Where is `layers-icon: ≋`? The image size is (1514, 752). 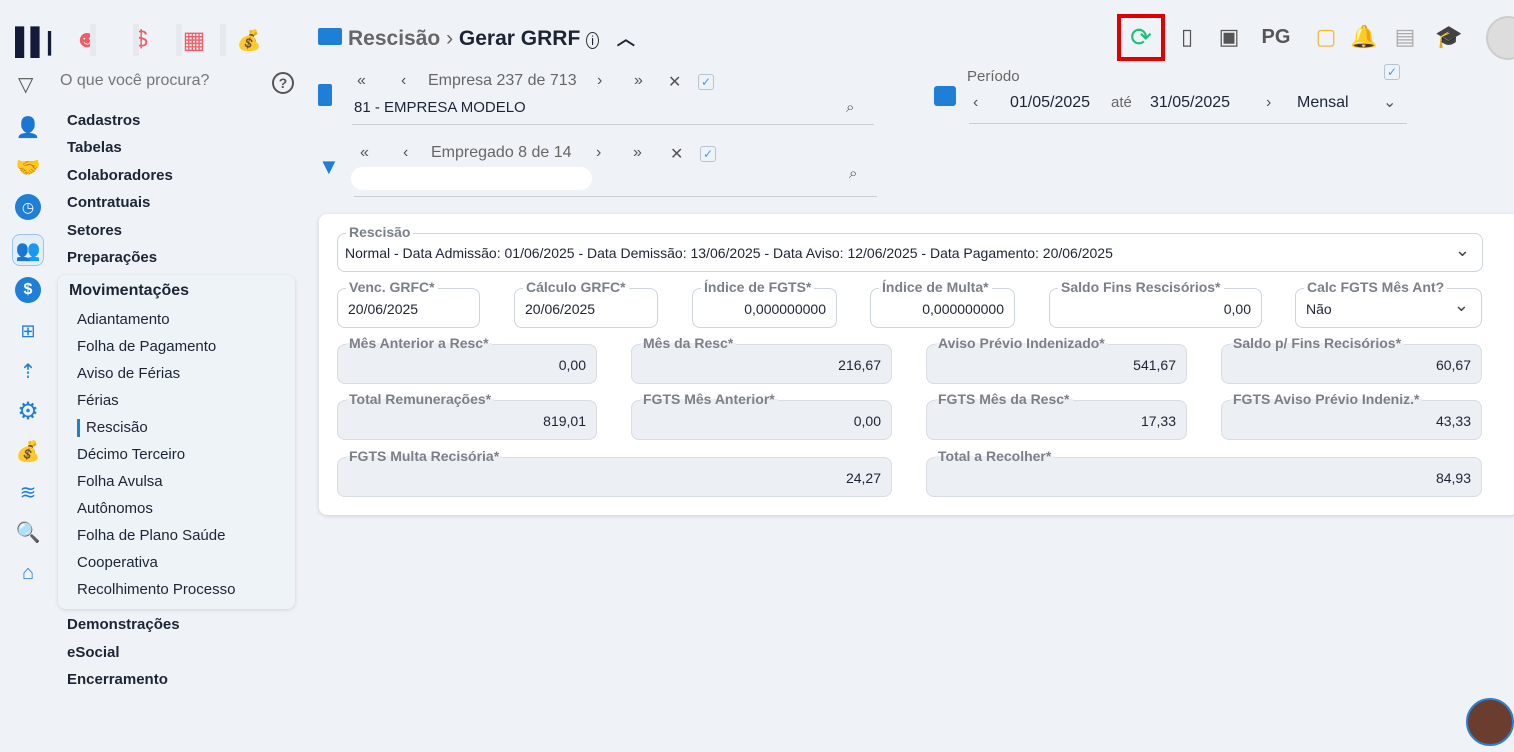
layers-icon: ≋ is located at coordinates (28, 492).